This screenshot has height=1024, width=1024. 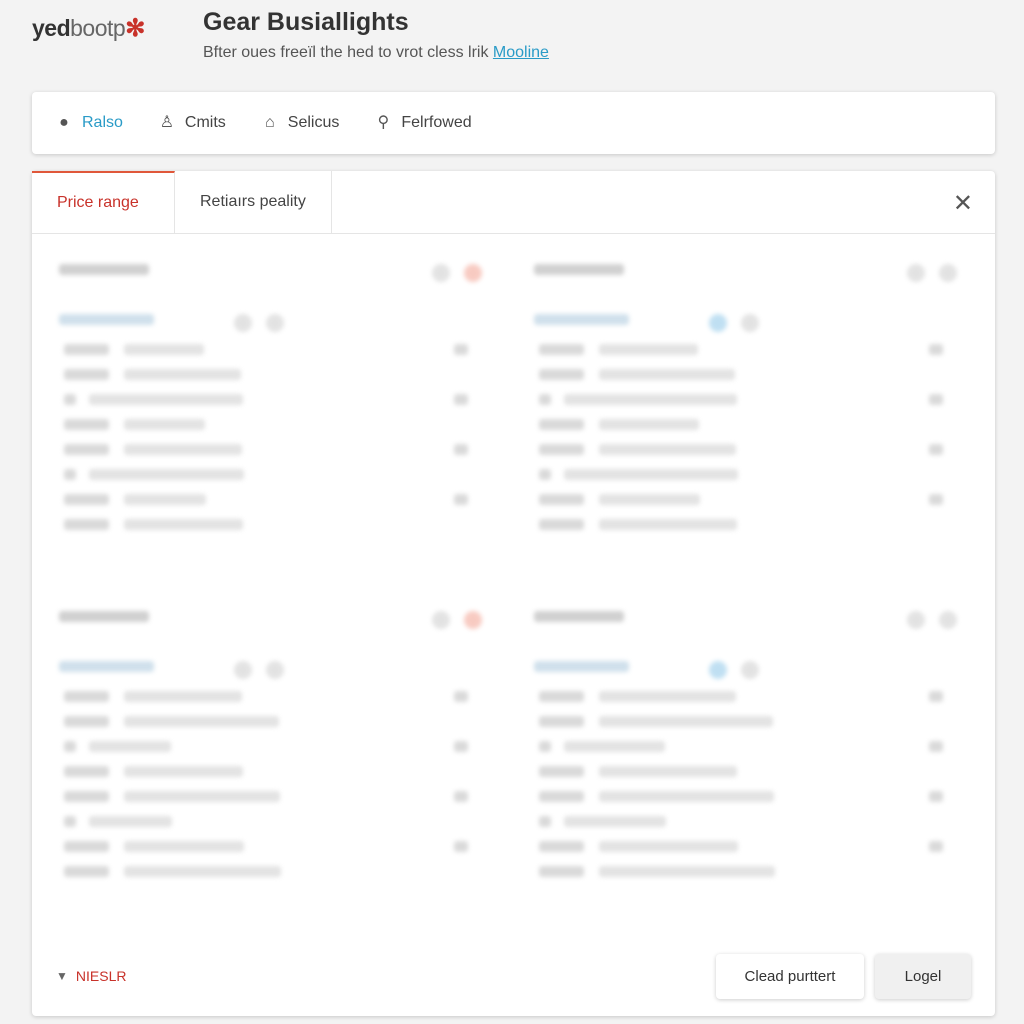 What do you see at coordinates (103, 202) in the screenshot?
I see `tab-price-range: Price range` at bounding box center [103, 202].